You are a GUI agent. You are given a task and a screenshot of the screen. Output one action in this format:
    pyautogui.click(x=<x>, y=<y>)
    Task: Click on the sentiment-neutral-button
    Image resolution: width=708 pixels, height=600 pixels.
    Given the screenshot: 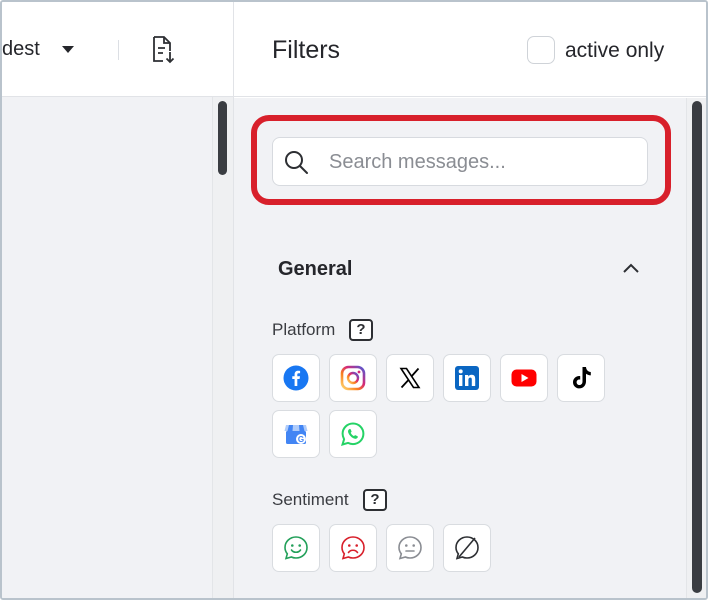 What is the action you would take?
    pyautogui.click(x=410, y=548)
    